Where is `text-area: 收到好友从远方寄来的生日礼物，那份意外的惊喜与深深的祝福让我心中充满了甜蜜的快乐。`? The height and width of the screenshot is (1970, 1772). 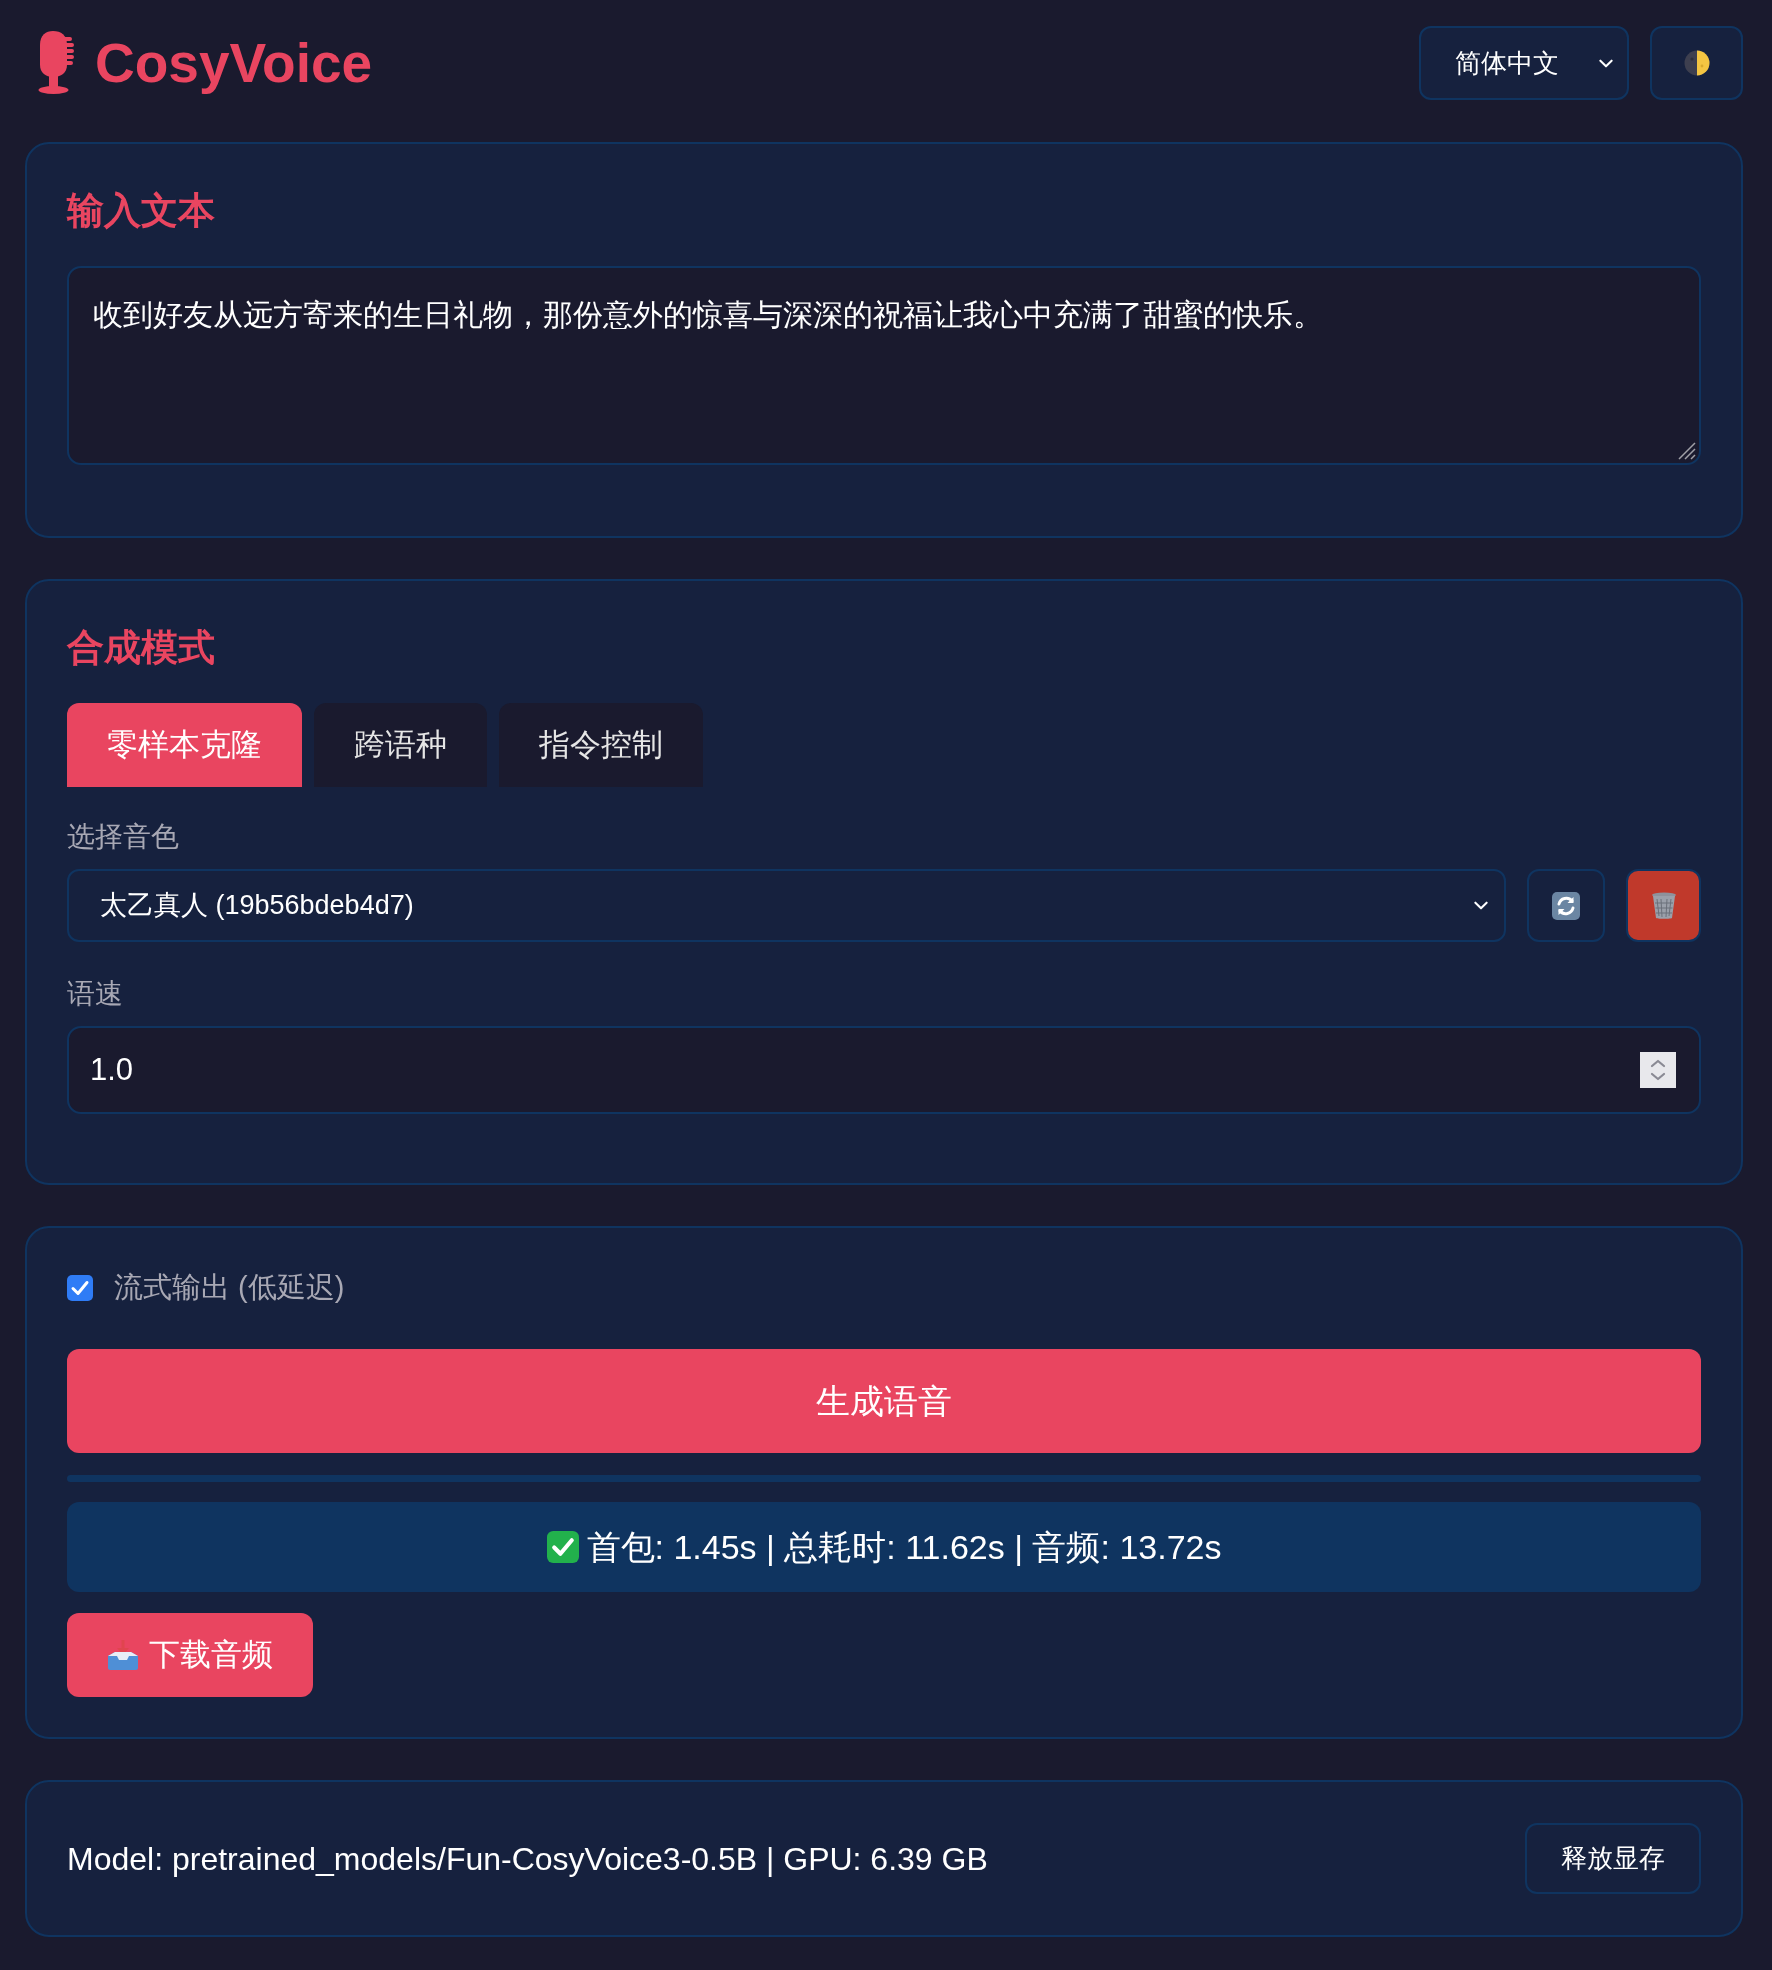 text-area: 收到好友从远方寄来的生日礼物，那份意外的惊喜与深深的祝福让我心中充满了甜蜜的快乐。 is located at coordinates (884, 365).